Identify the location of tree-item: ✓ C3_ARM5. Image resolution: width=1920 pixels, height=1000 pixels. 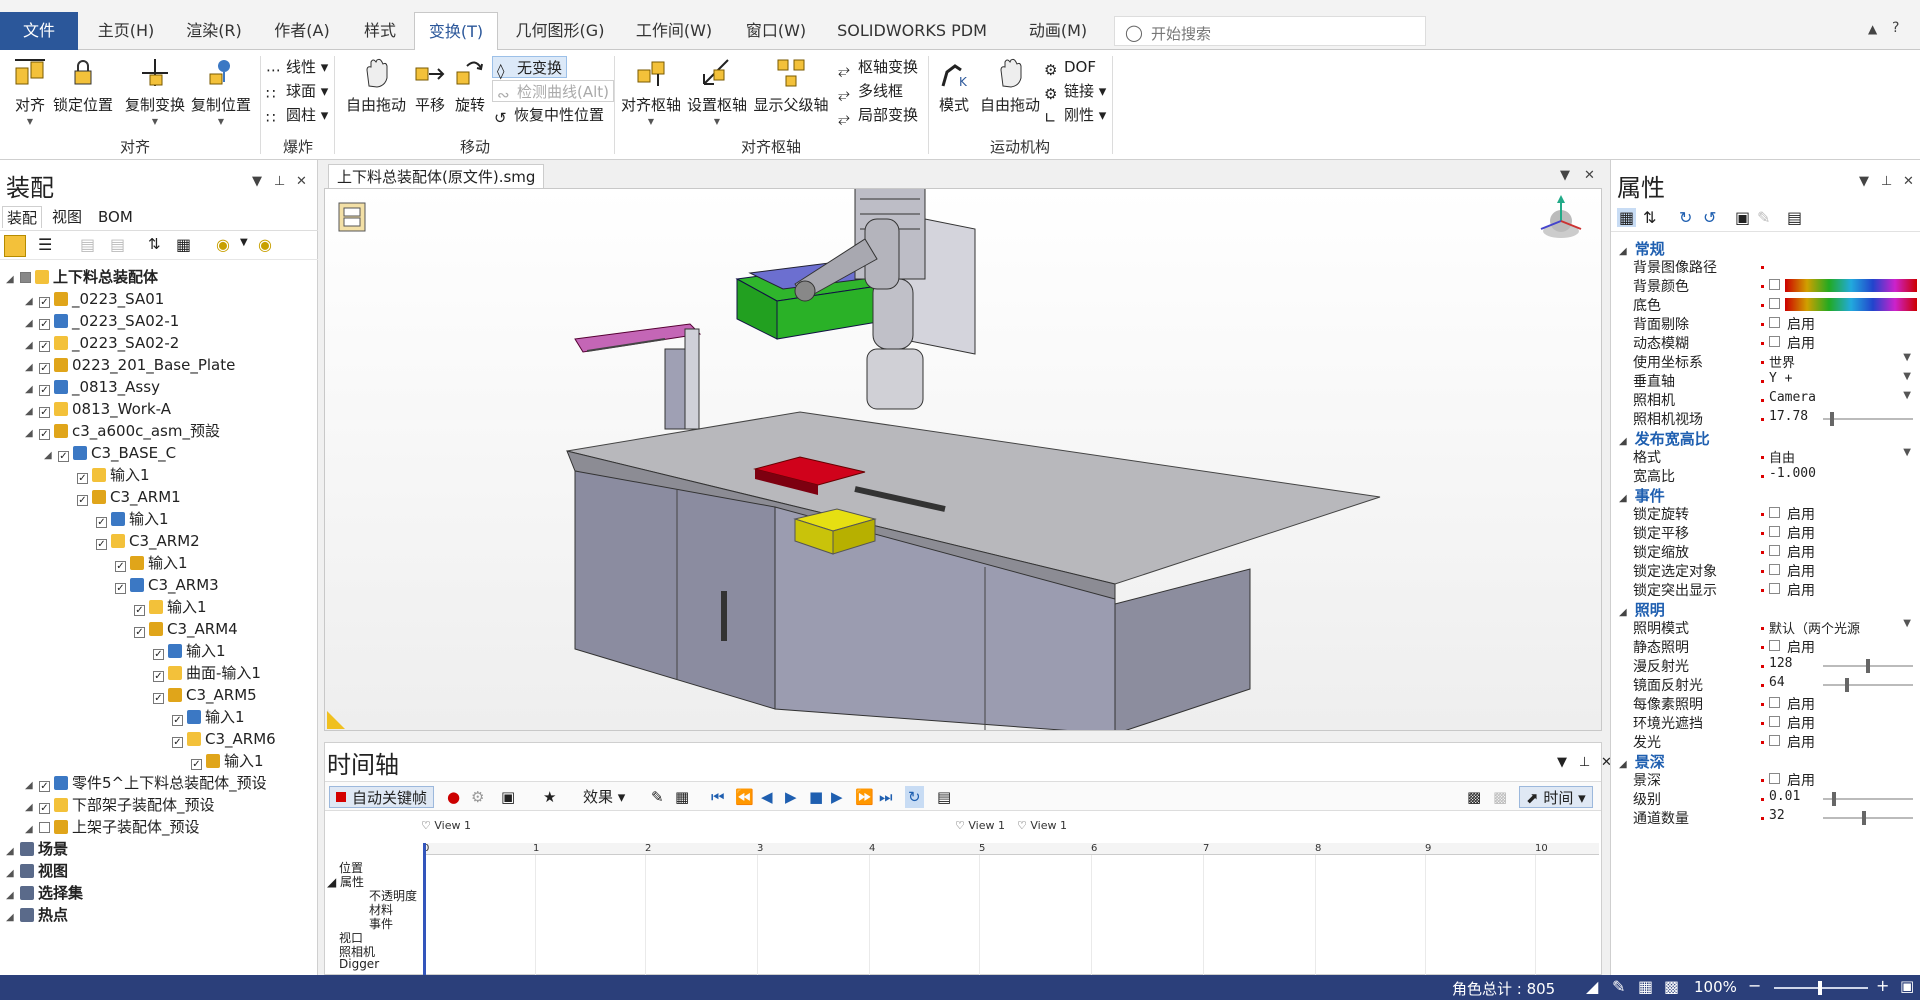
(198, 695).